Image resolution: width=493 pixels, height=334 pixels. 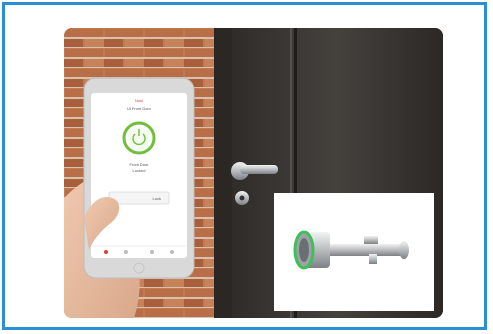 What do you see at coordinates (139, 164) in the screenshot?
I see `svg-text: Front Door` at bounding box center [139, 164].